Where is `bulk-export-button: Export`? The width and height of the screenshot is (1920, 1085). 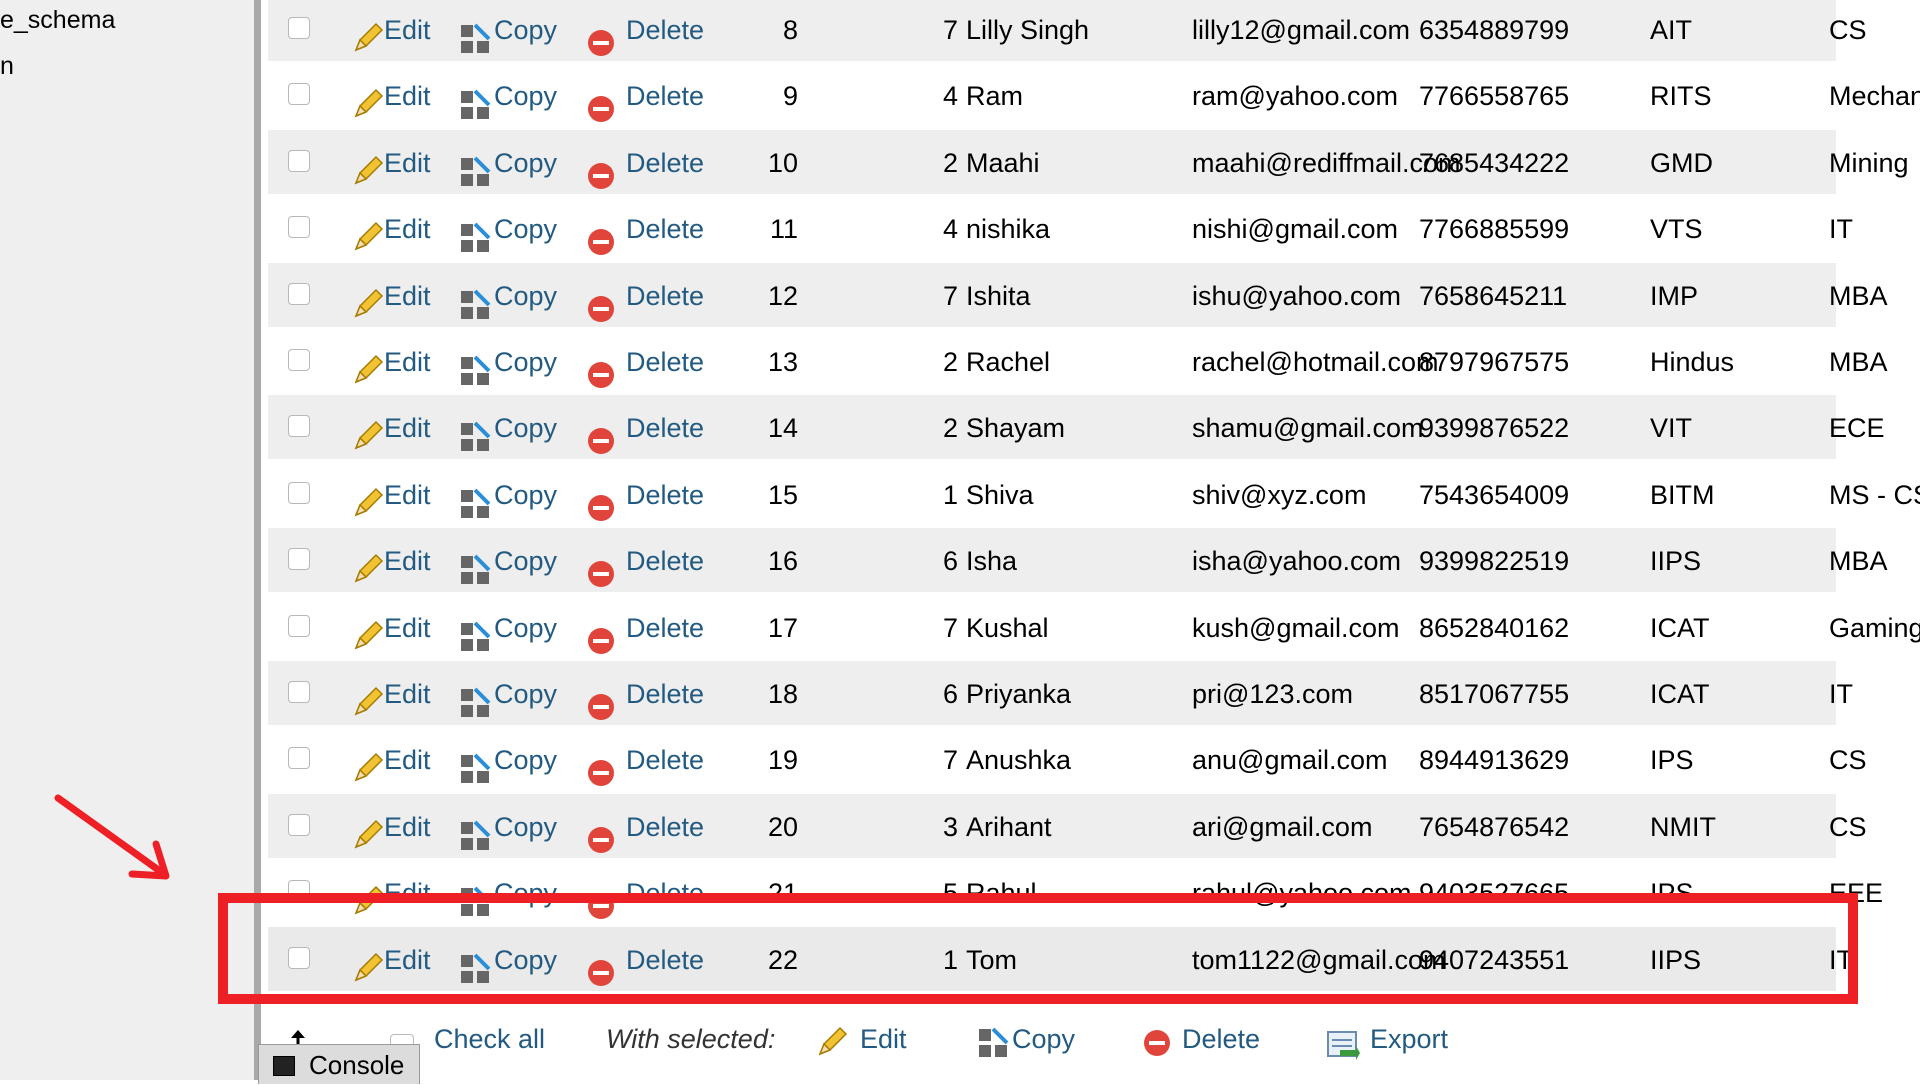 bulk-export-button: Export is located at coordinates (1409, 1039).